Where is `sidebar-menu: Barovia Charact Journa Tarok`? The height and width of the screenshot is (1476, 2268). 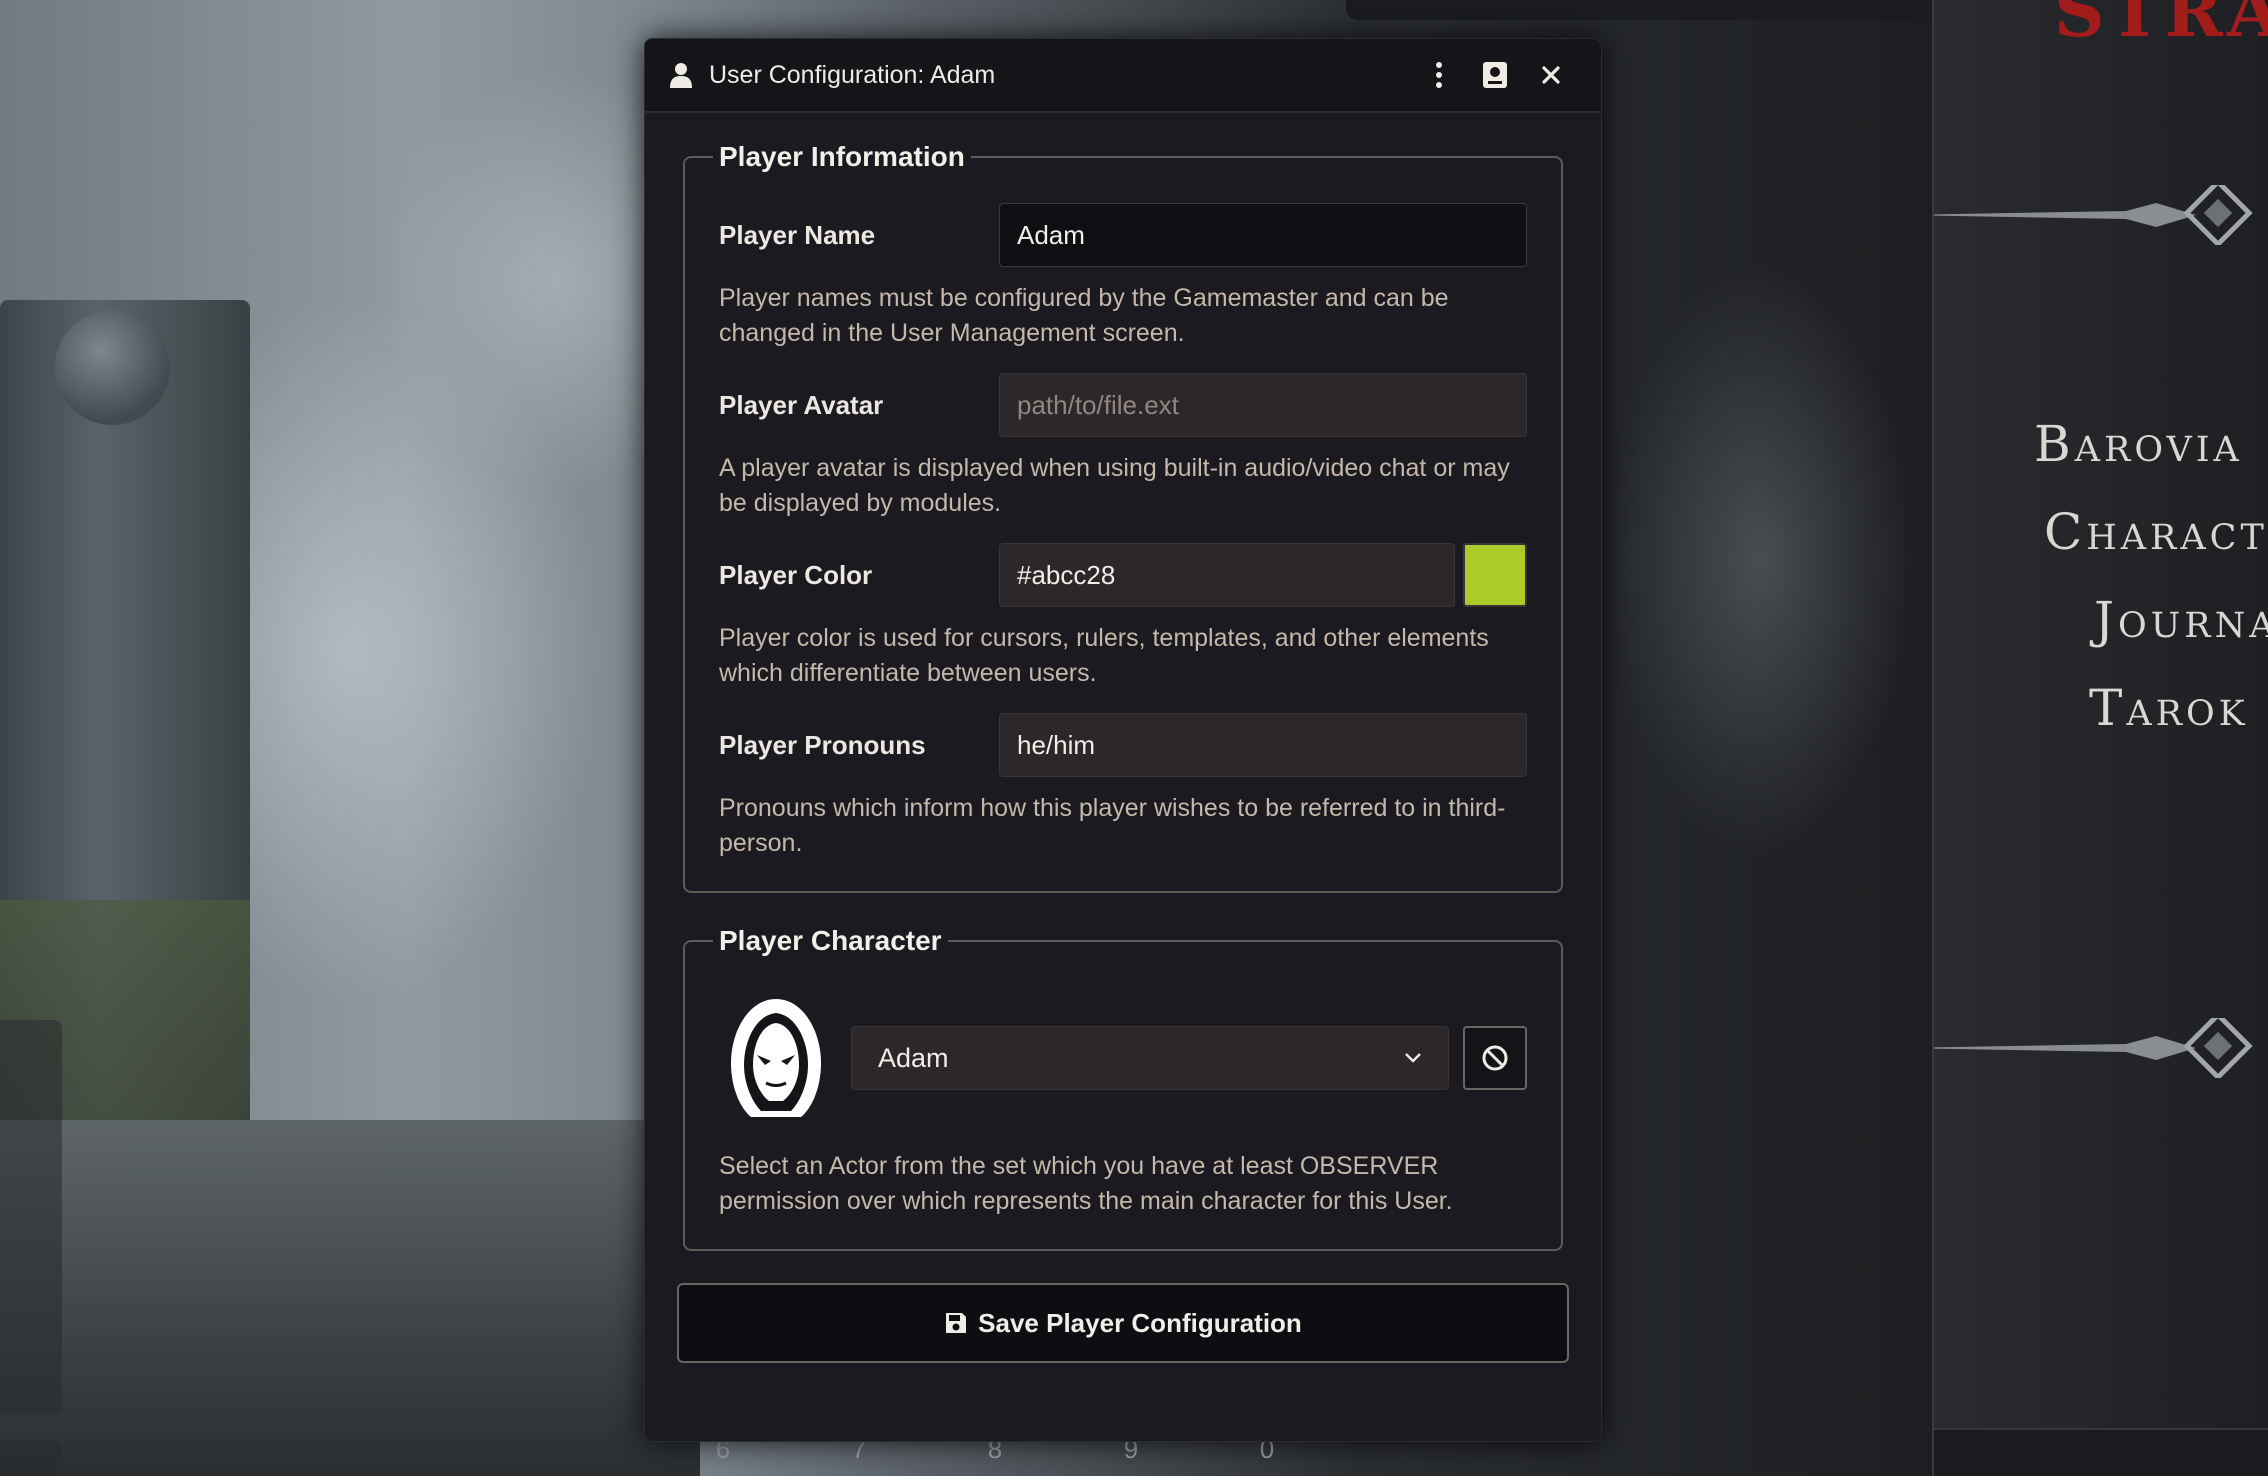
sidebar-menu: Barovia Charact Journa Tarok is located at coordinates (2101, 576).